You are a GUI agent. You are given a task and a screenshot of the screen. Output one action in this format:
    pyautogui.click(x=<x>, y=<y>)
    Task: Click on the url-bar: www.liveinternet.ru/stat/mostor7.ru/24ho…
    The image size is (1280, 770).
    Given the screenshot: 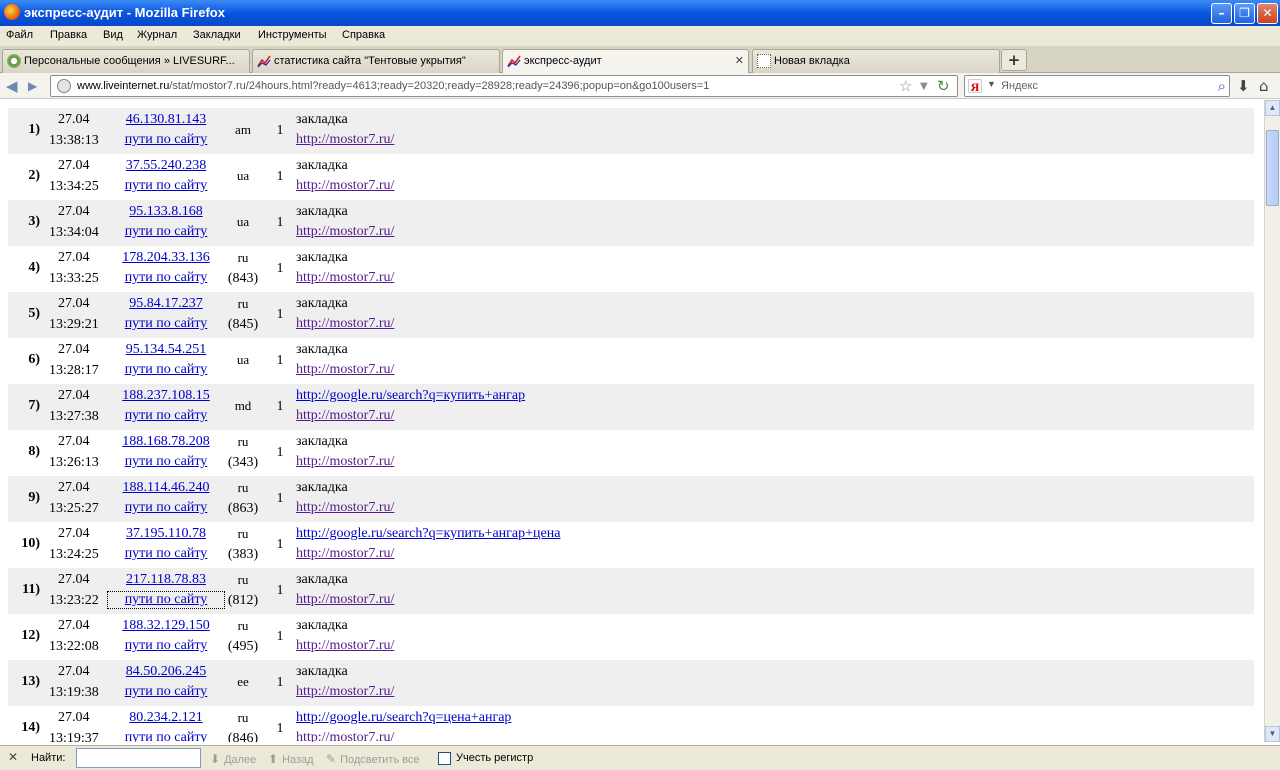 What is the action you would take?
    pyautogui.click(x=504, y=86)
    